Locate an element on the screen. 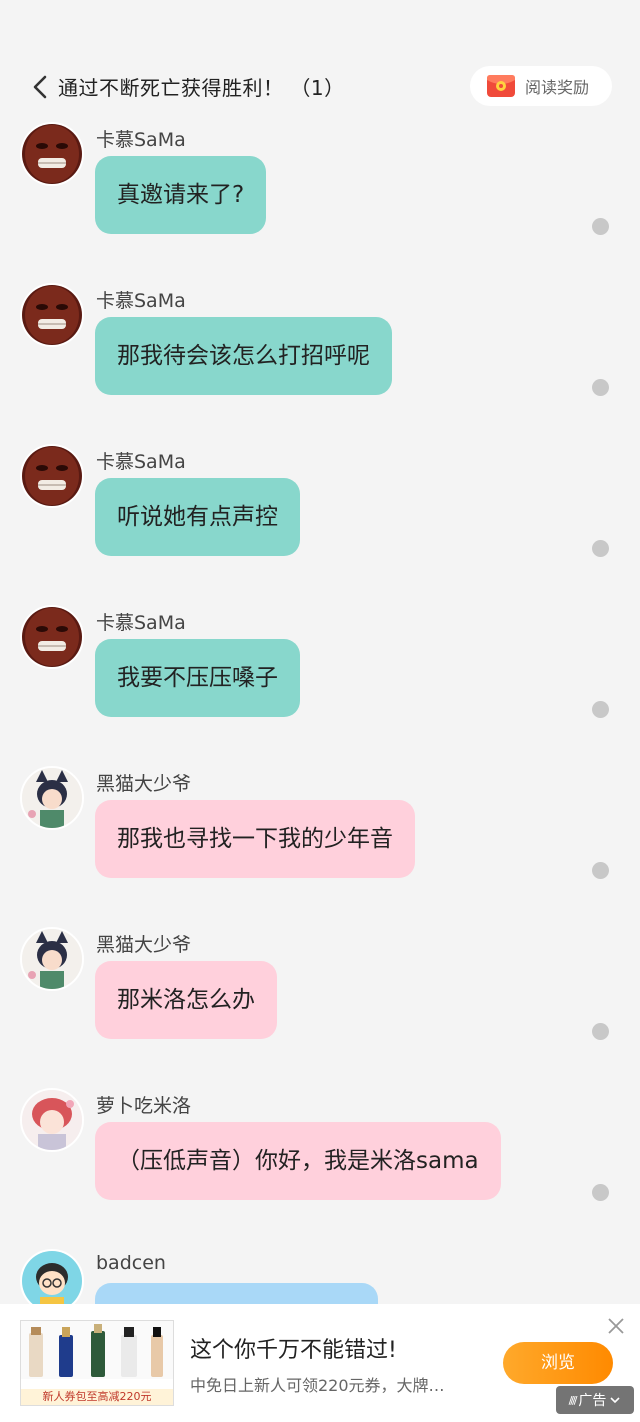 The height and width of the screenshot is (1422, 640). message-bubble: 真邀请来了? is located at coordinates (181, 195).